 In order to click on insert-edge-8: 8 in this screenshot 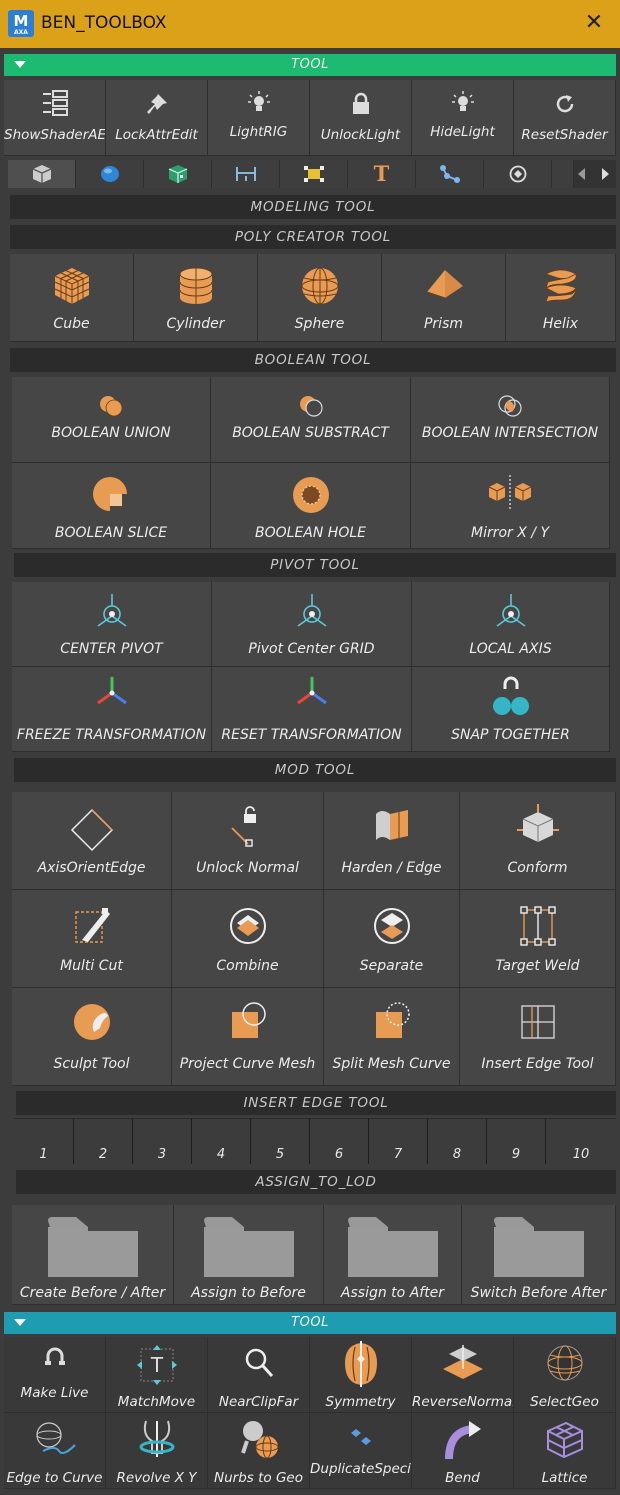, I will do `click(456, 1141)`.